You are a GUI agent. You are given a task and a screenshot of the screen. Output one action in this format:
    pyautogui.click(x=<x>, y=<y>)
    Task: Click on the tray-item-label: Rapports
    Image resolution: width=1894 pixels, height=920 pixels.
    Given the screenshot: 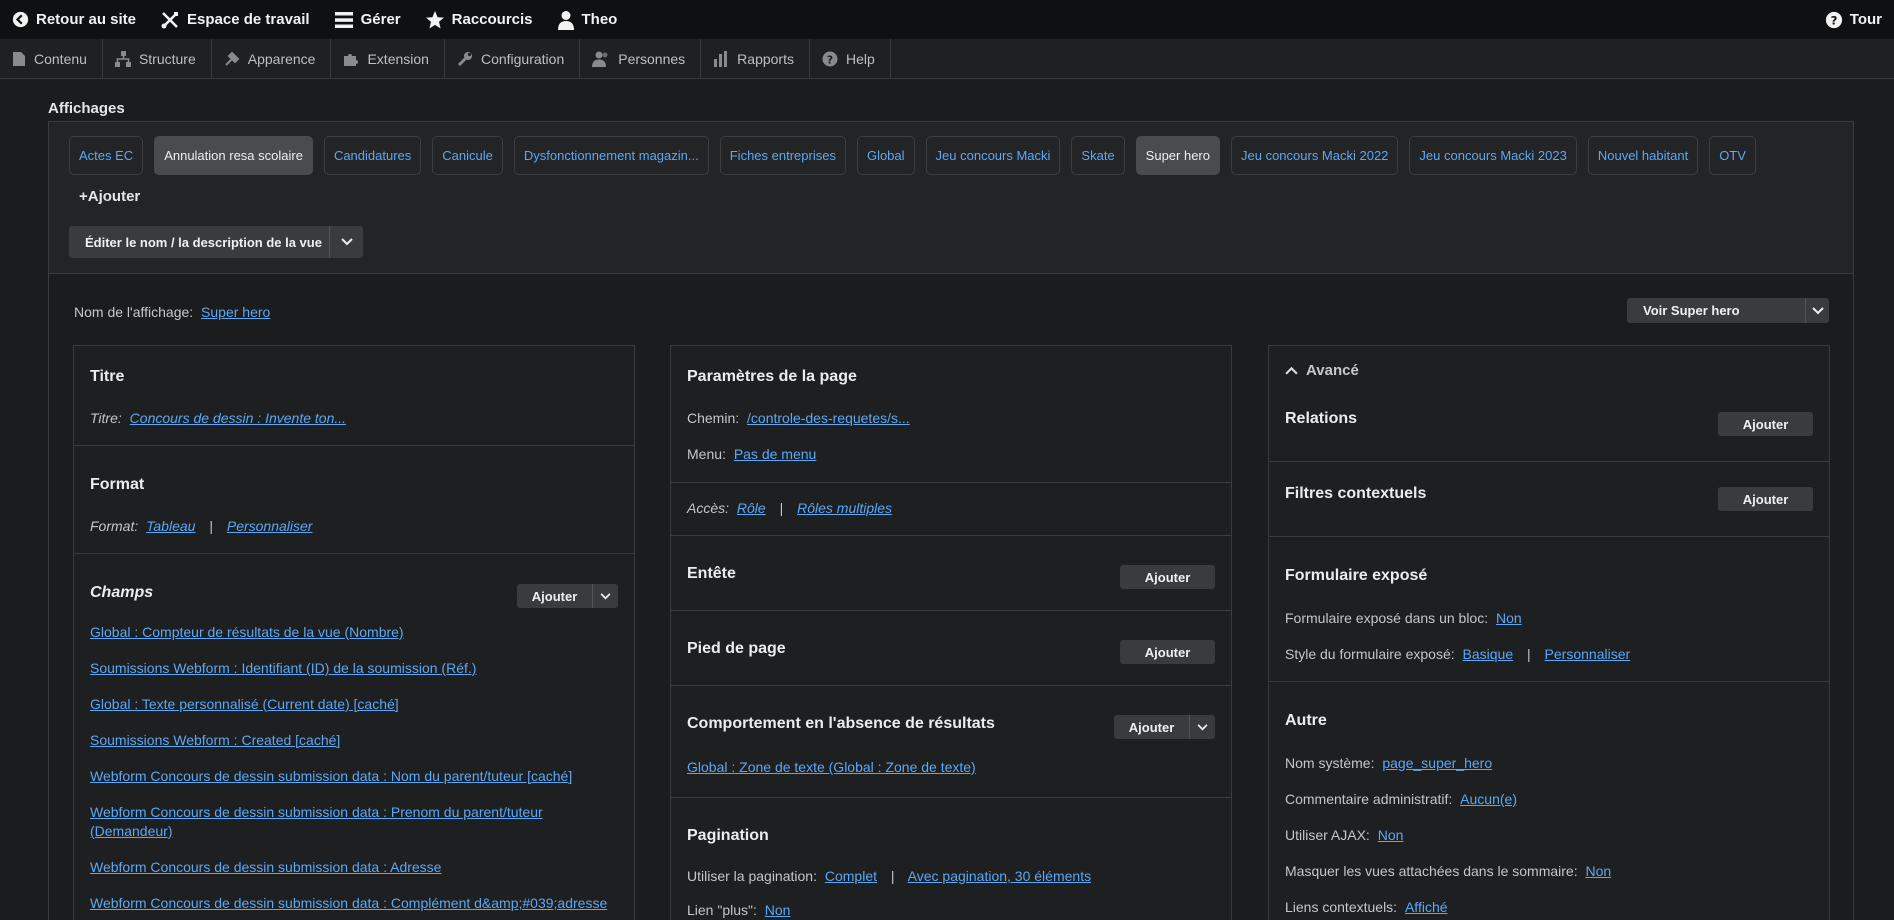 What is the action you would take?
    pyautogui.click(x=765, y=58)
    